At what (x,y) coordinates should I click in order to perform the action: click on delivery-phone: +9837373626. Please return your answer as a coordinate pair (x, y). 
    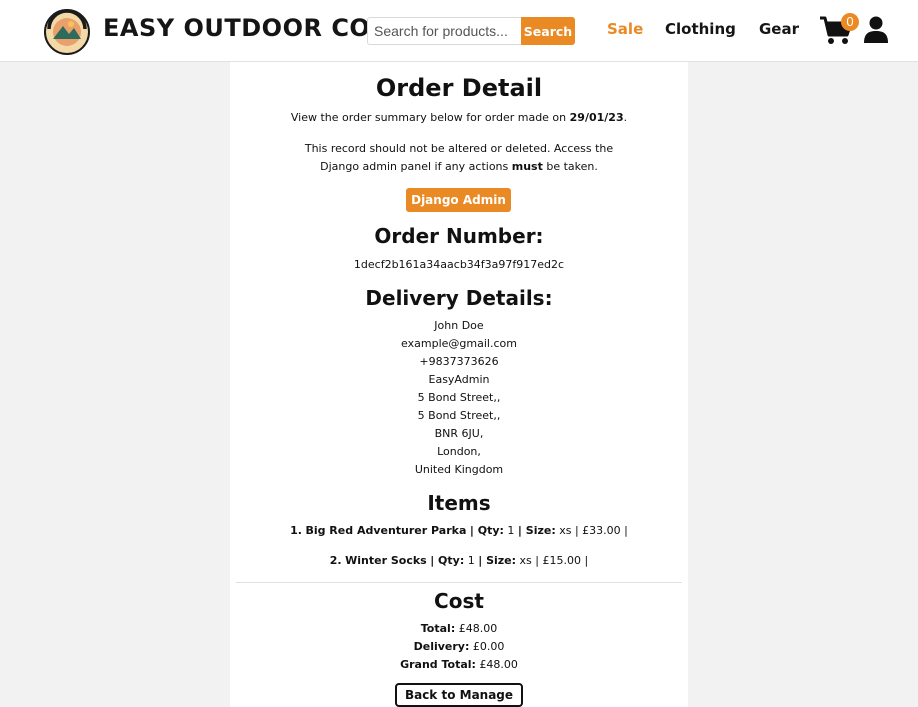
    Looking at the image, I should click on (459, 361).